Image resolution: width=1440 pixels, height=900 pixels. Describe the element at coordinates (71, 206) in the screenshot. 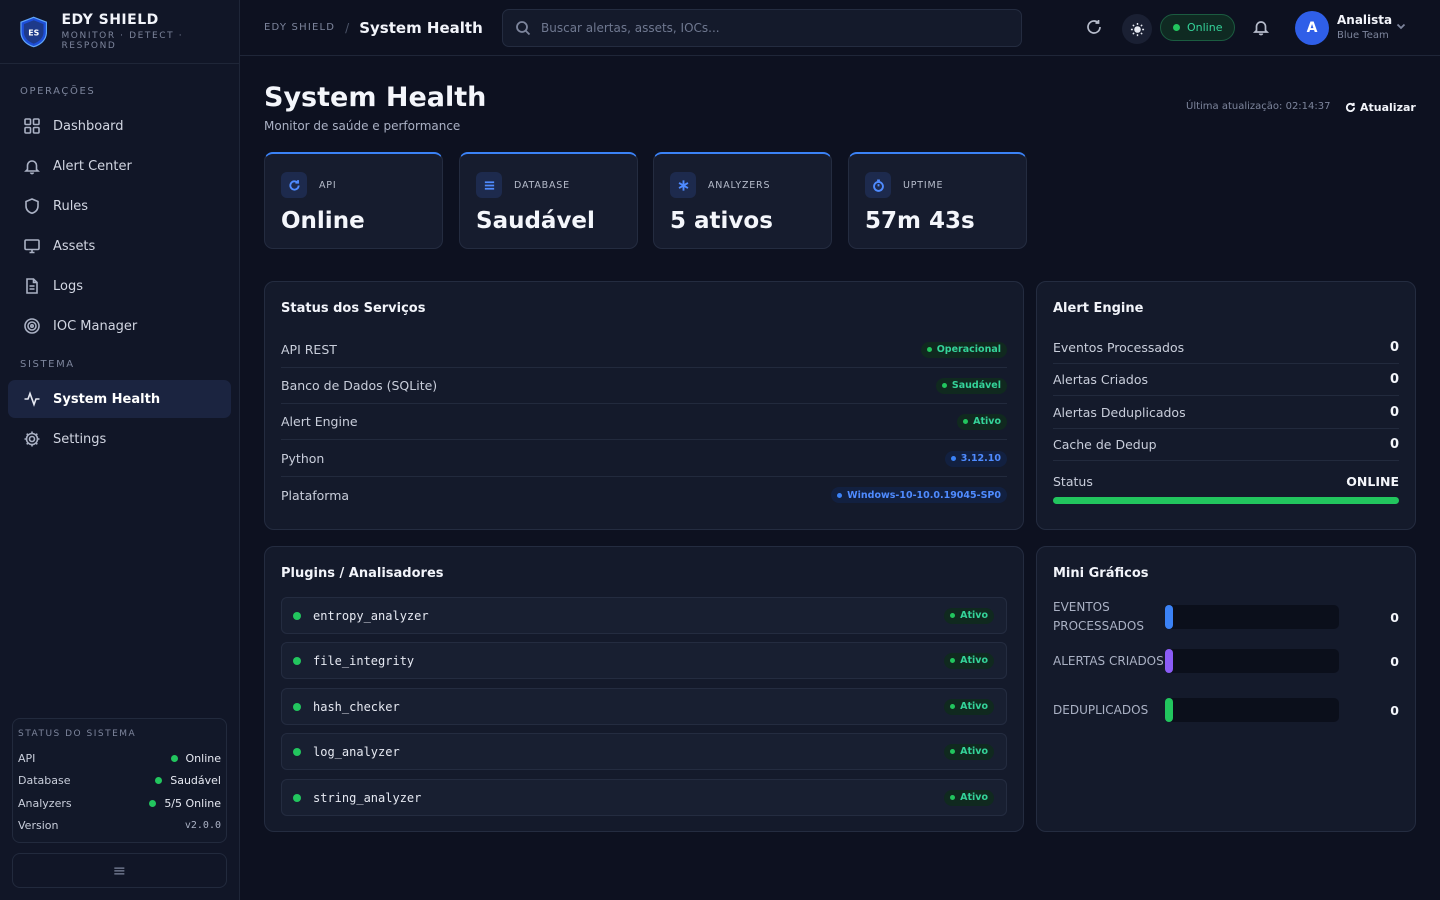

I see `sidebar-item-label: Rules` at that location.